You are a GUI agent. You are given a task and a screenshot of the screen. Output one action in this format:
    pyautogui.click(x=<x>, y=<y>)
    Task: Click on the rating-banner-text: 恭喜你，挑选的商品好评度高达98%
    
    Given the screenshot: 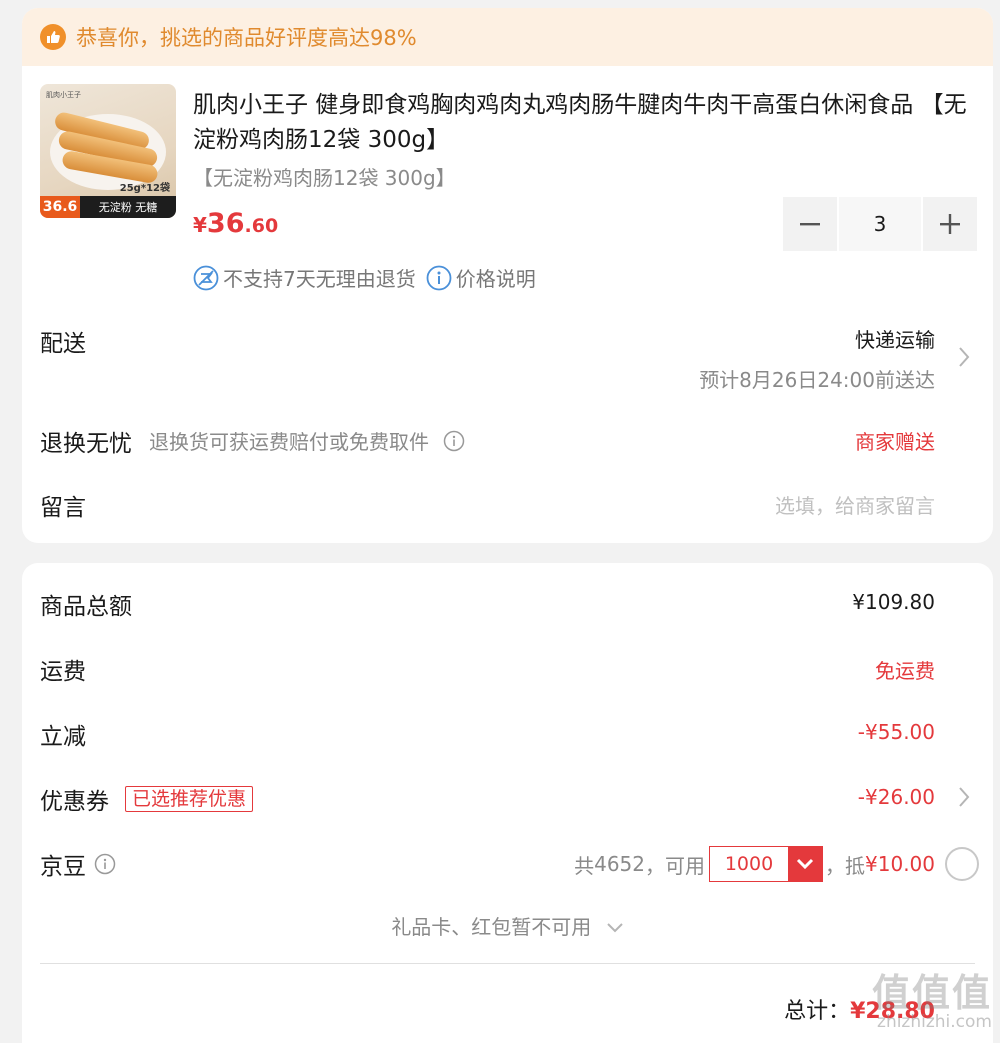 What is the action you would take?
    pyautogui.click(x=246, y=38)
    